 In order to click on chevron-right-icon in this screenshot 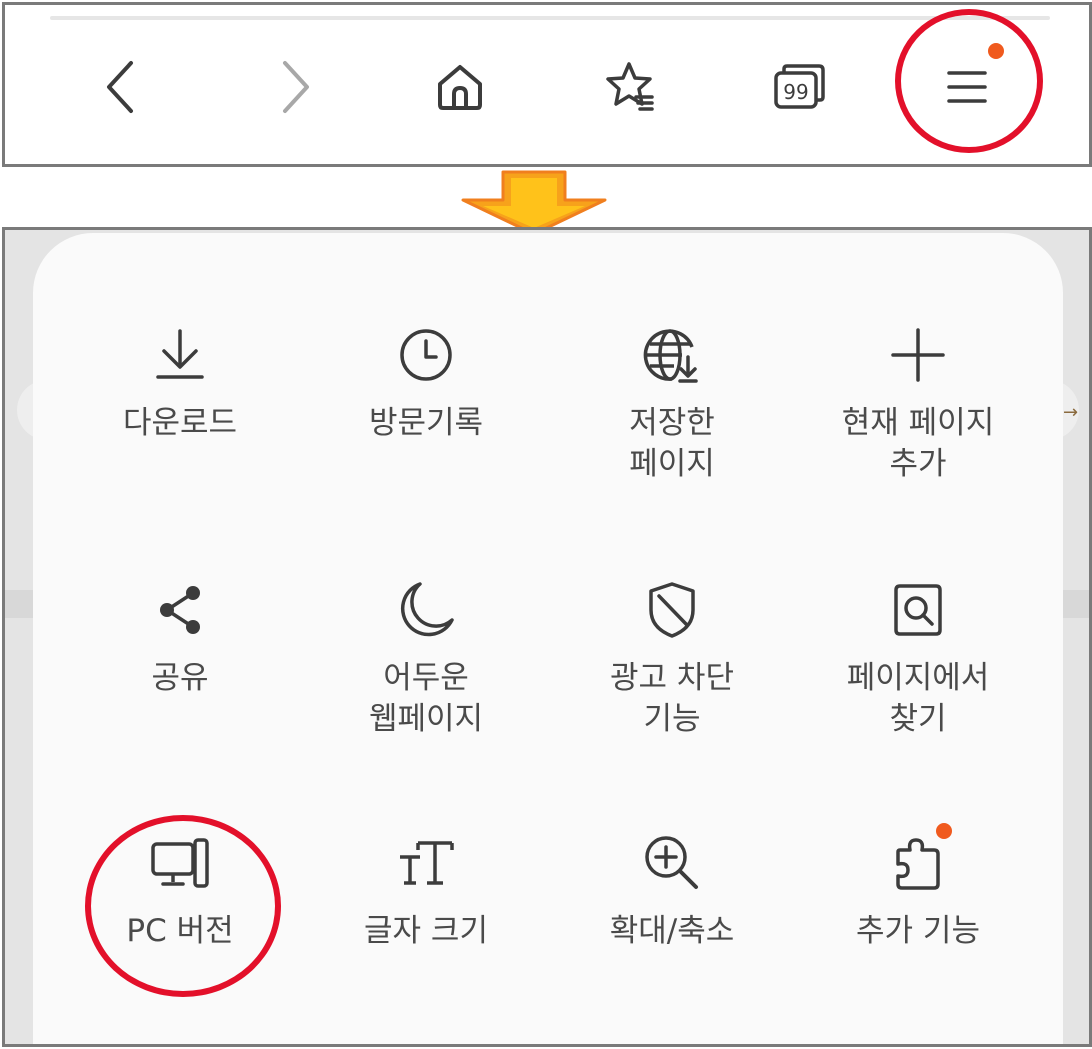, I will do `click(296, 87)`.